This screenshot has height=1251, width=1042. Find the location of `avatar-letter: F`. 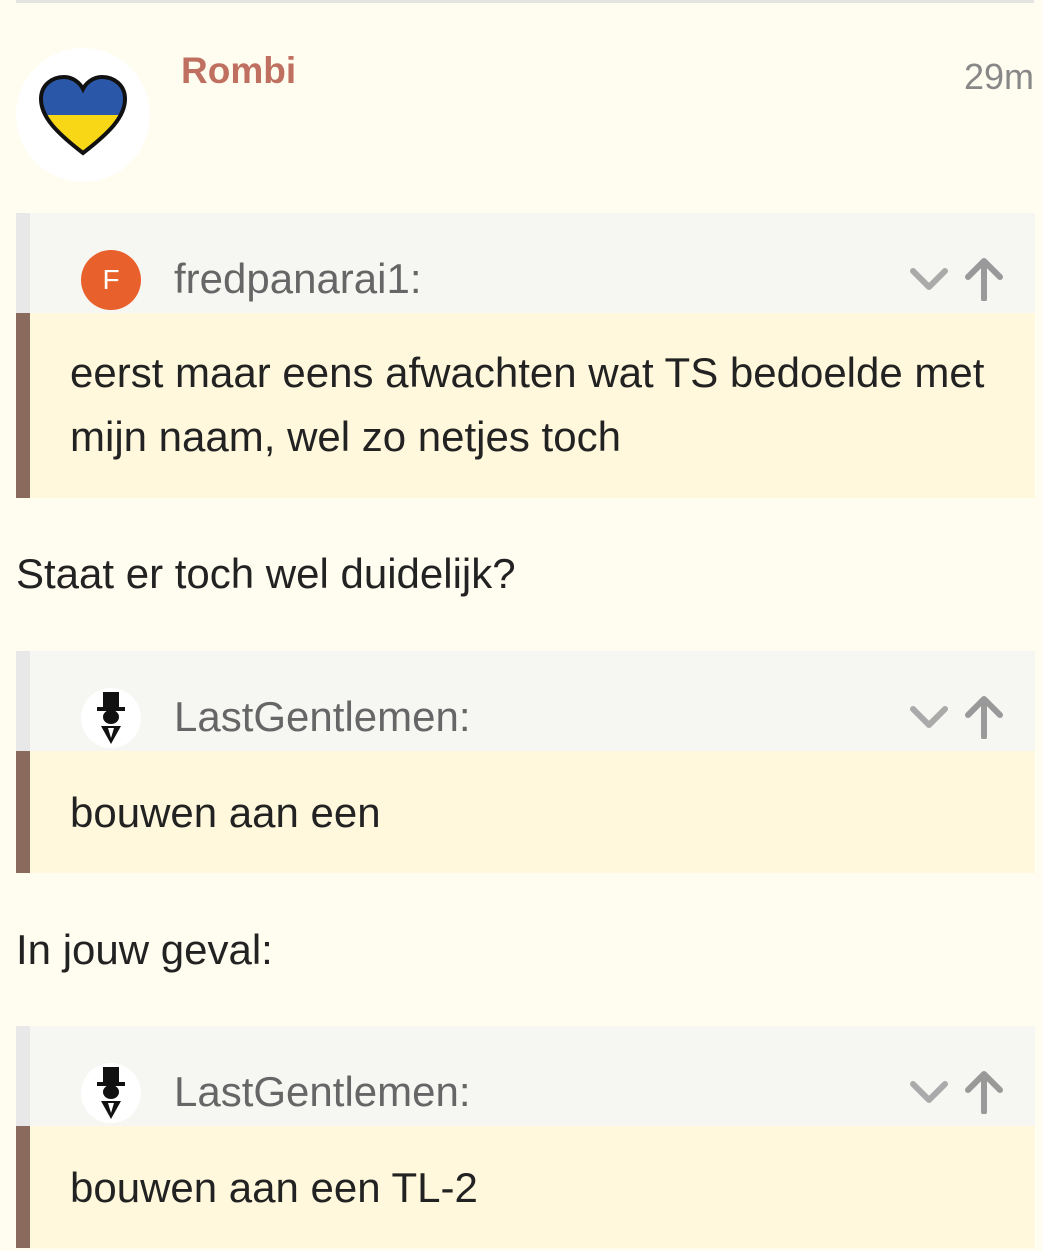

avatar-letter: F is located at coordinates (111, 279).